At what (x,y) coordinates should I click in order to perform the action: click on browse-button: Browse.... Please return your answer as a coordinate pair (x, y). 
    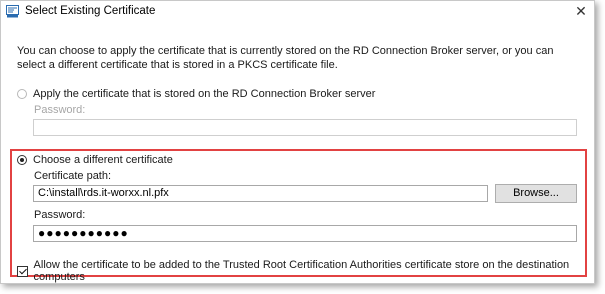
    Looking at the image, I should click on (536, 193).